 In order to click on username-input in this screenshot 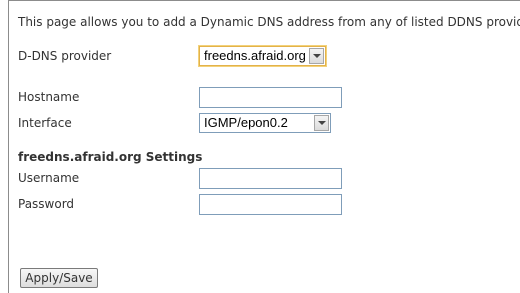, I will do `click(270, 178)`.